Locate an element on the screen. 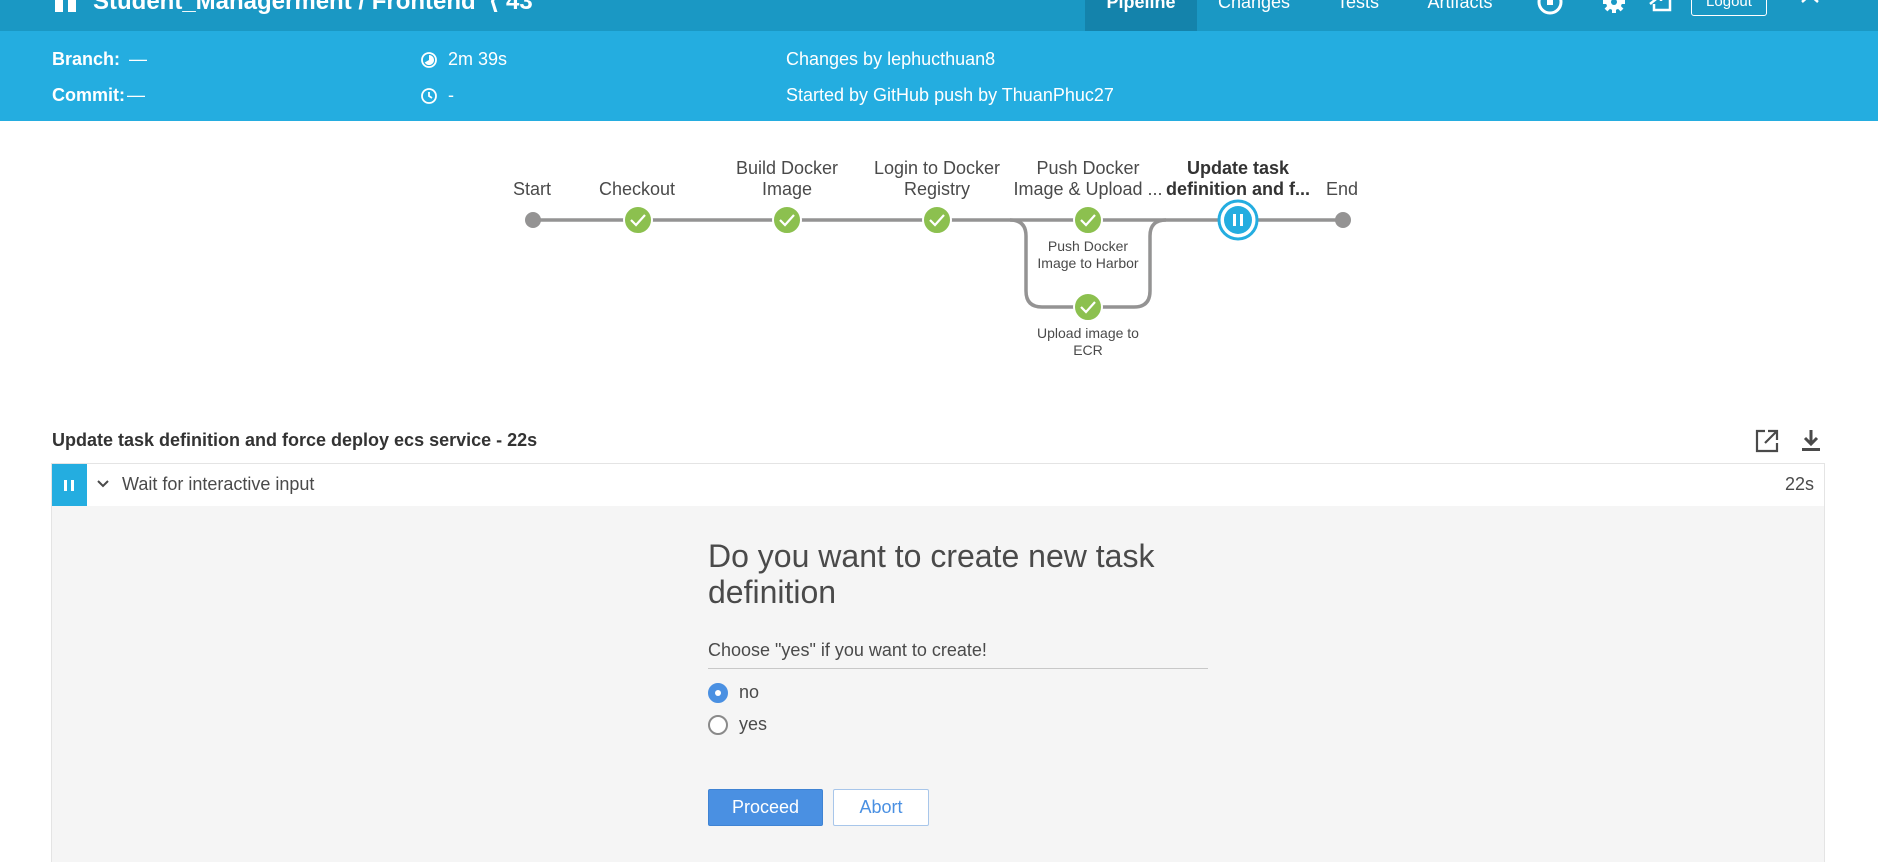  radio-no is located at coordinates (718, 693).